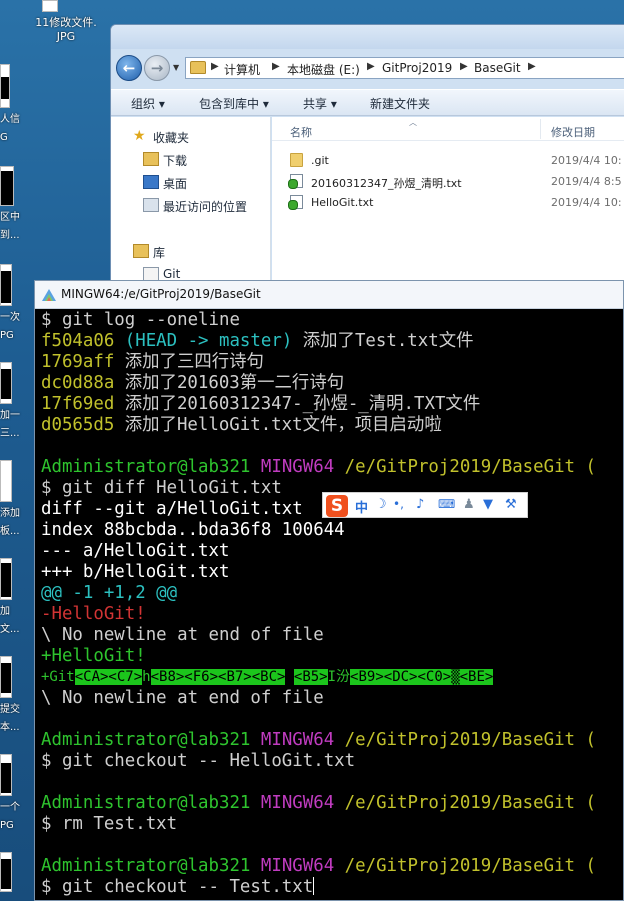 This screenshot has height=901, width=624. What do you see at coordinates (15, 120) in the screenshot?
I see `desktop-icon-label: 人信` at bounding box center [15, 120].